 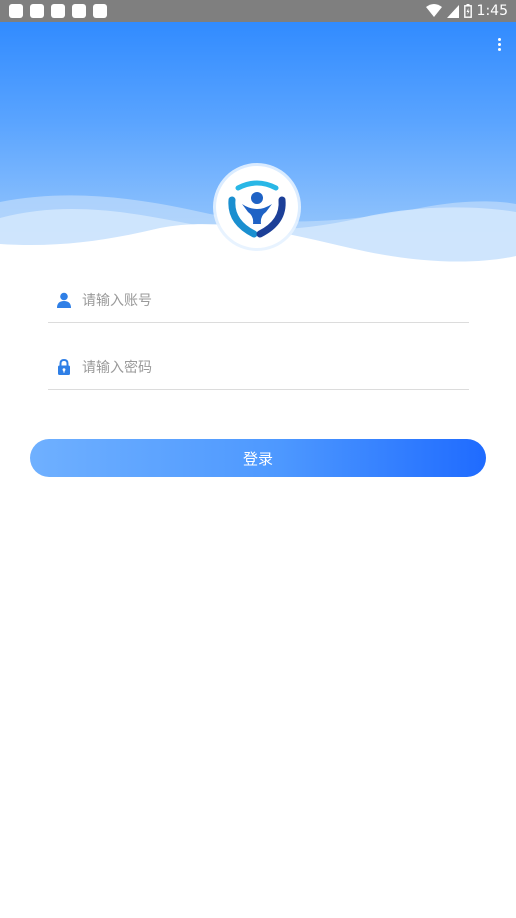 I want to click on account-field, so click(x=258, y=300).